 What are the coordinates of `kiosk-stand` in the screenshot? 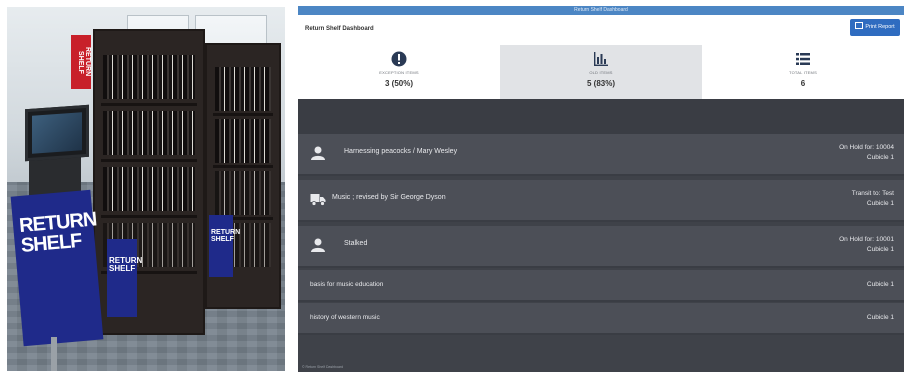 It's located at (54, 354).